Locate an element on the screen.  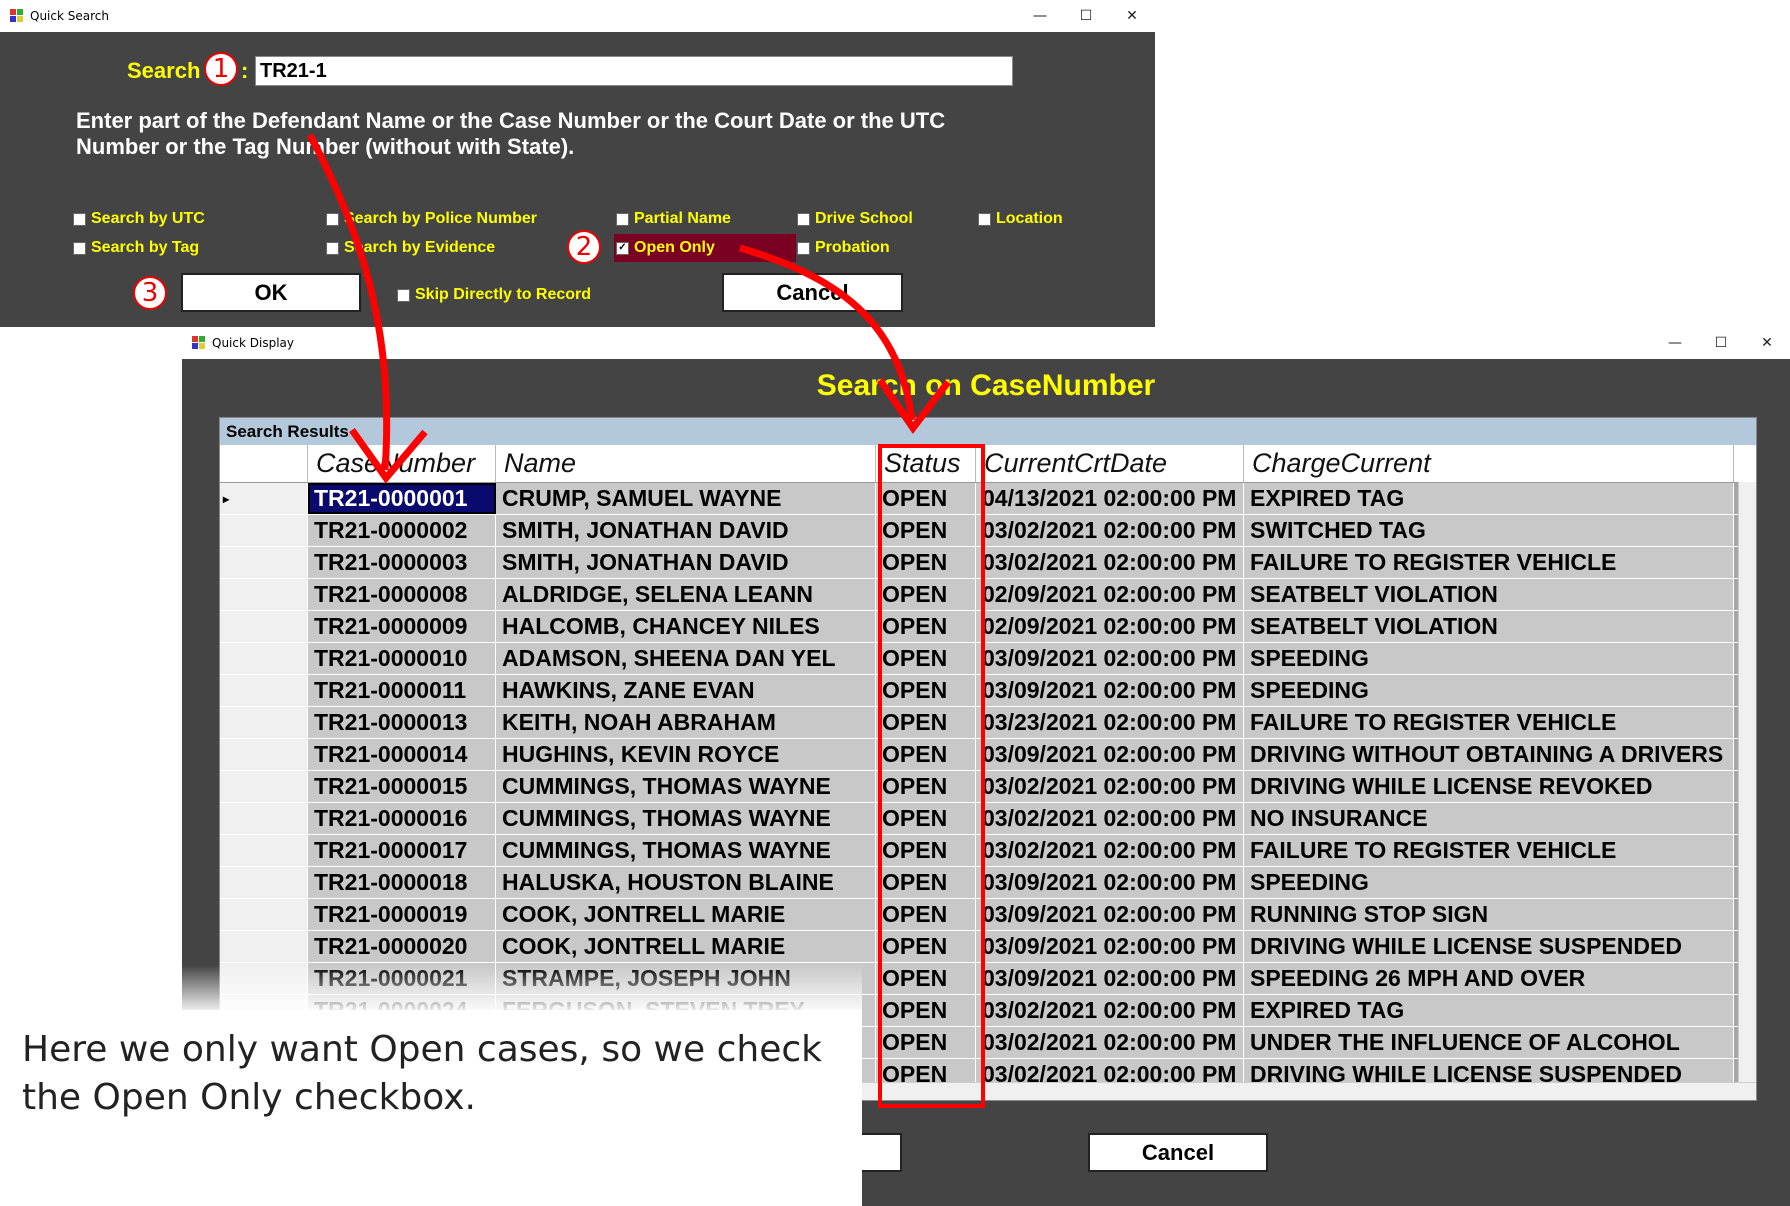
arrow-head-status is located at coordinates (914, 406).